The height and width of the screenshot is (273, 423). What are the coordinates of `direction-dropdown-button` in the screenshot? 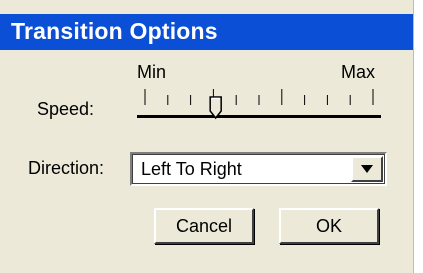 It's located at (367, 169).